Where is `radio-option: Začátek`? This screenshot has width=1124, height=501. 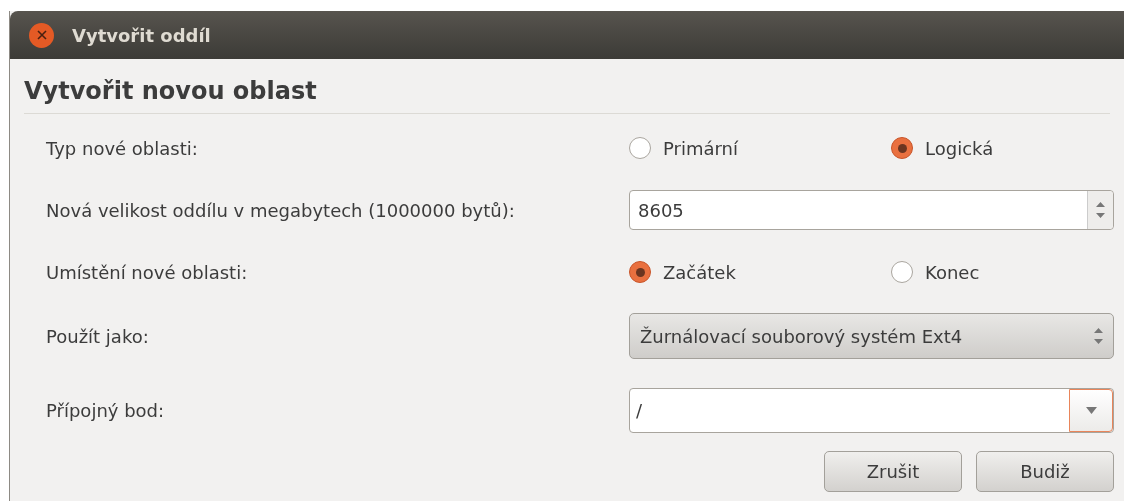
radio-option: Začátek is located at coordinates (760, 272).